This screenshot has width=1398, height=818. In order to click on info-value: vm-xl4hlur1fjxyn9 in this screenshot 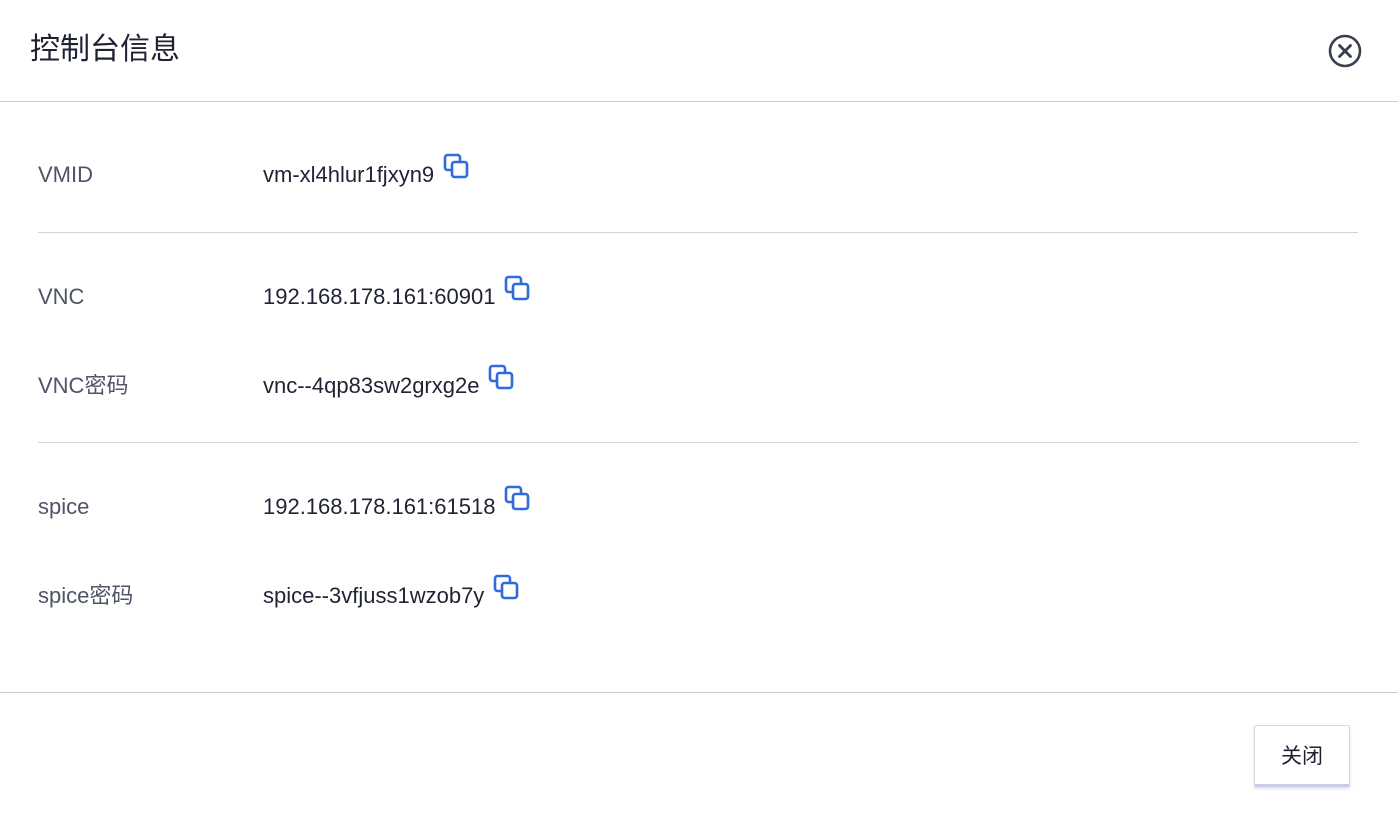, I will do `click(366, 170)`.